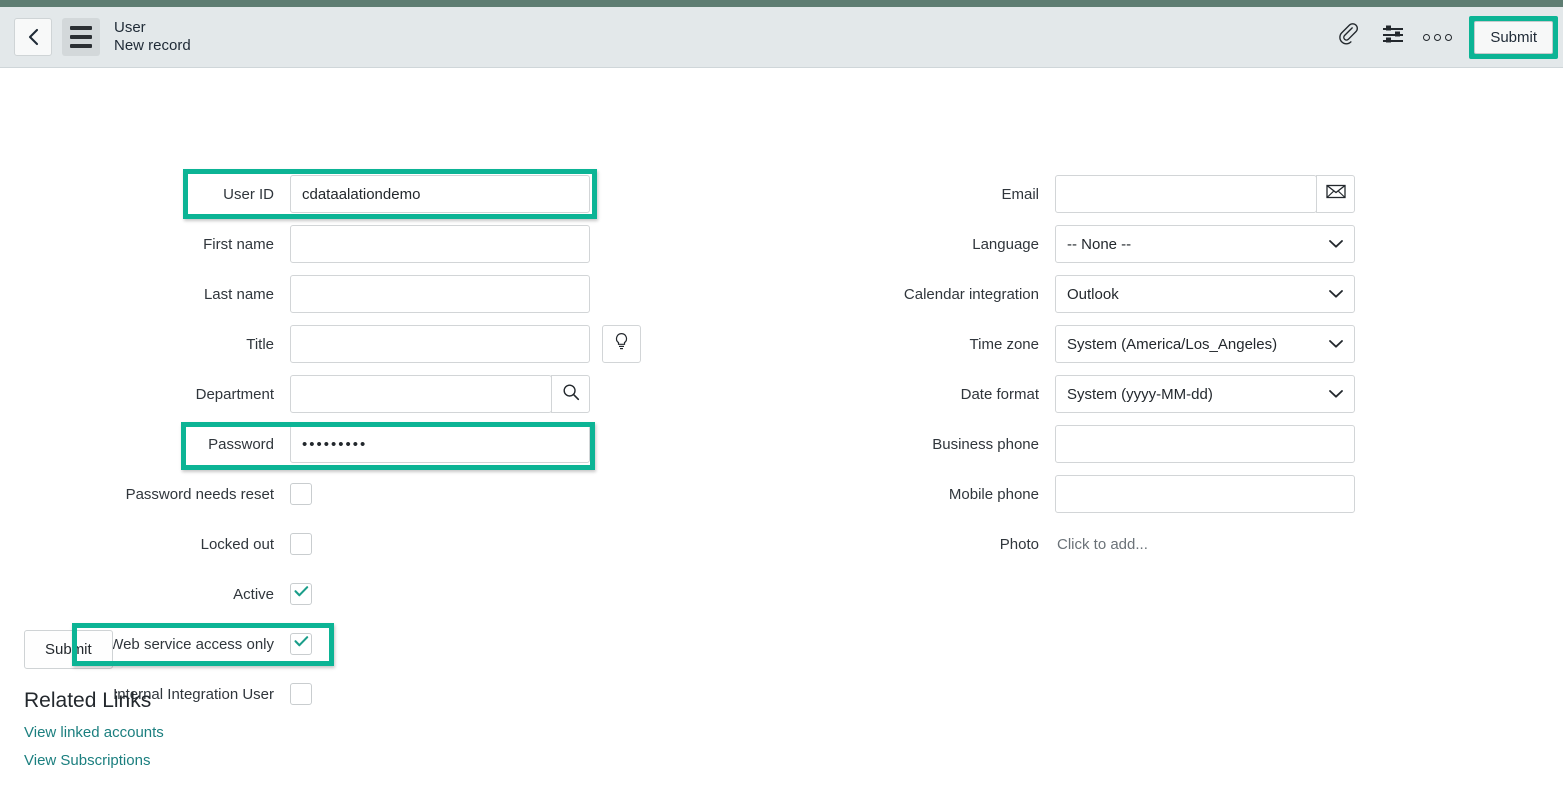 The height and width of the screenshot is (807, 1563). I want to click on chevron-left-icon, so click(33, 37).